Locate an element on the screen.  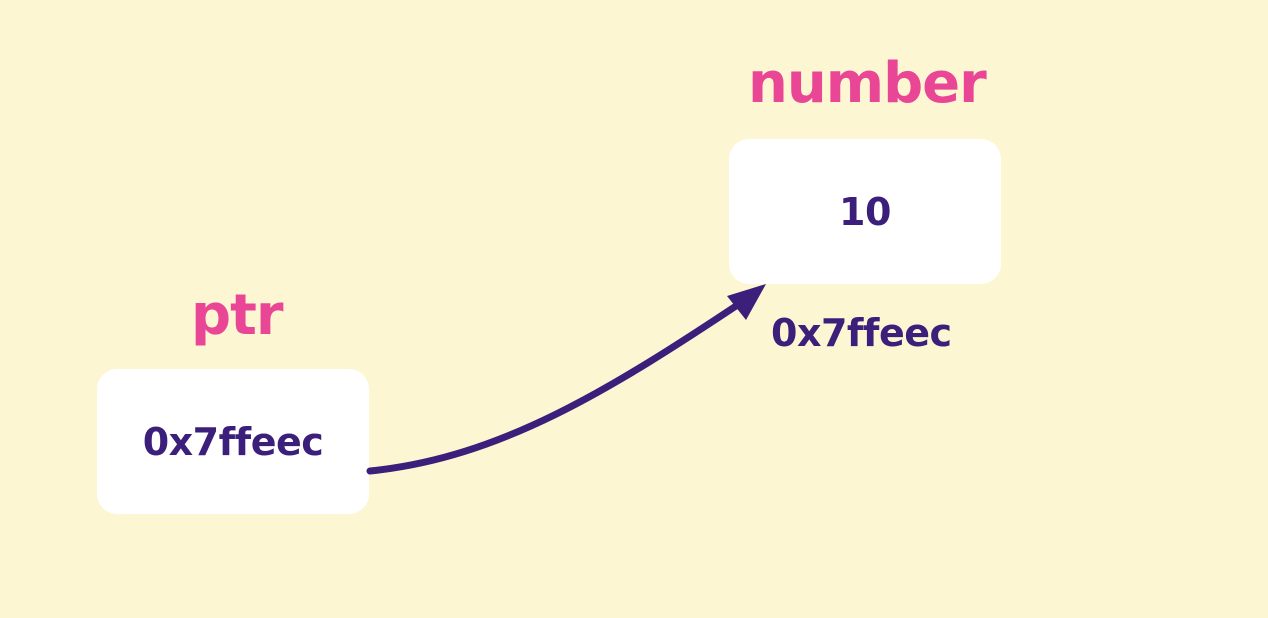
number-value: 10 is located at coordinates (865, 211).